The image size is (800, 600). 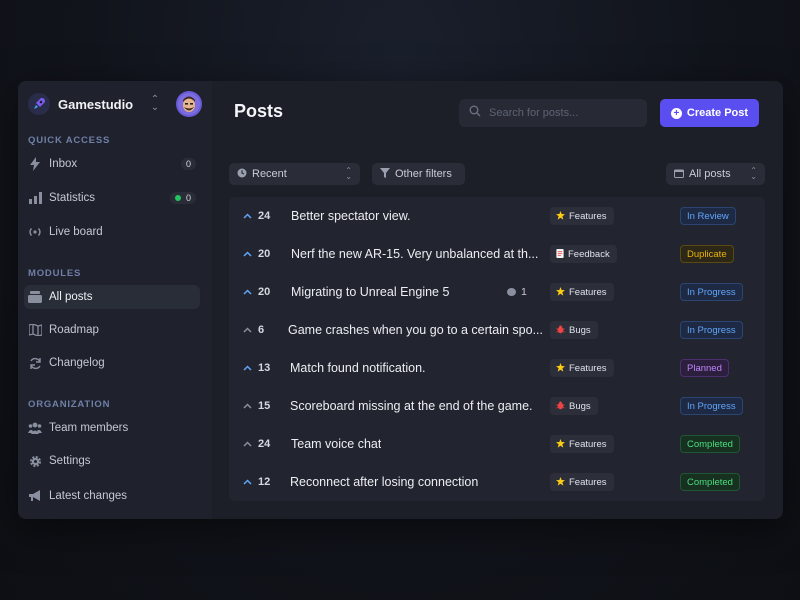 I want to click on view-select: All posts ⌃ ⌄, so click(x=715, y=174).